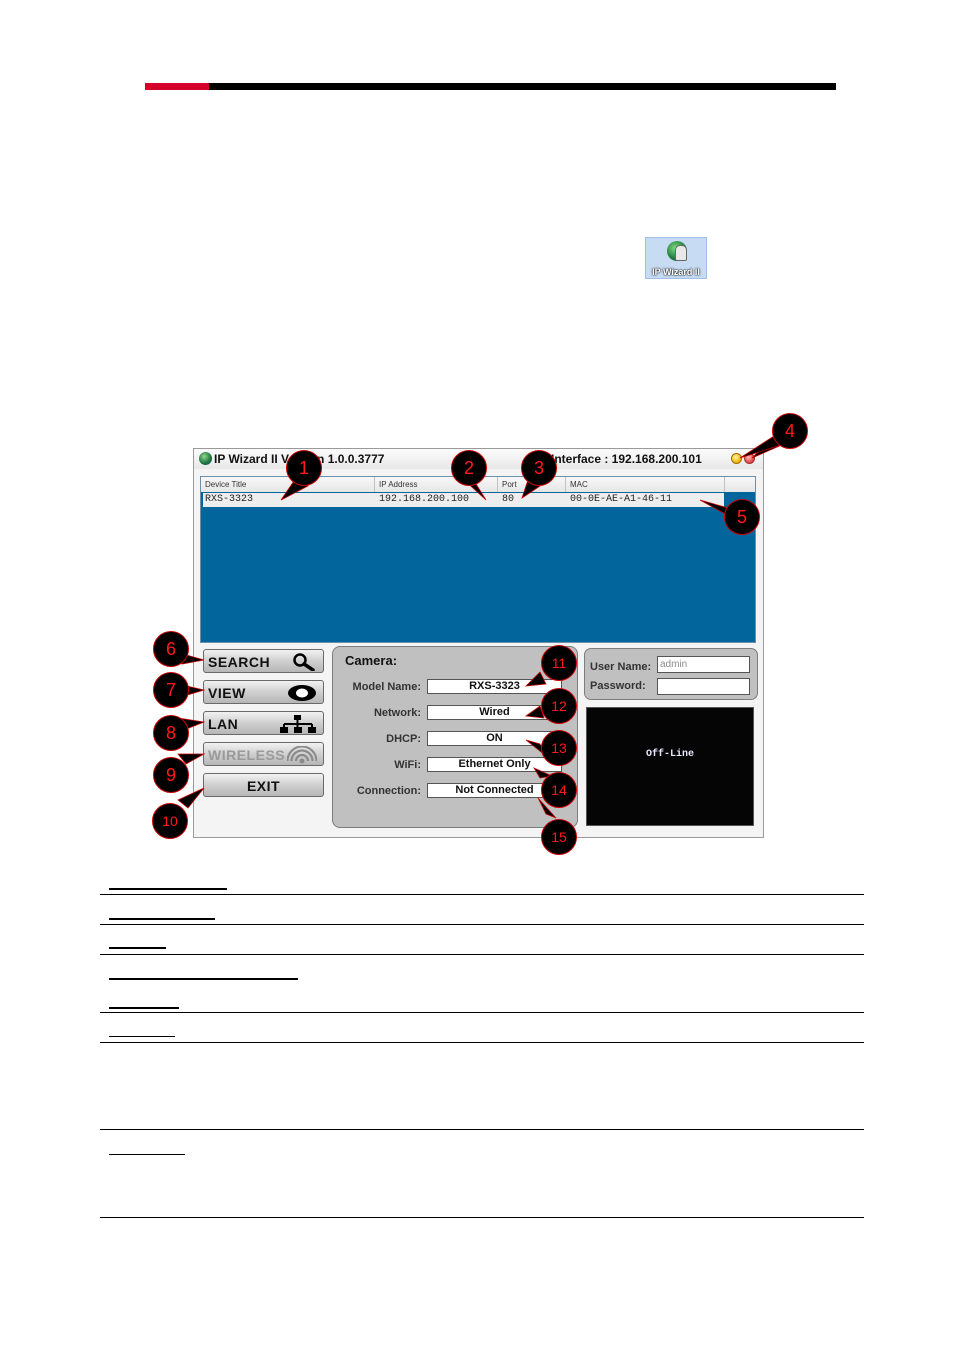  What do you see at coordinates (618, 686) in the screenshot?
I see `password-label: Password:` at bounding box center [618, 686].